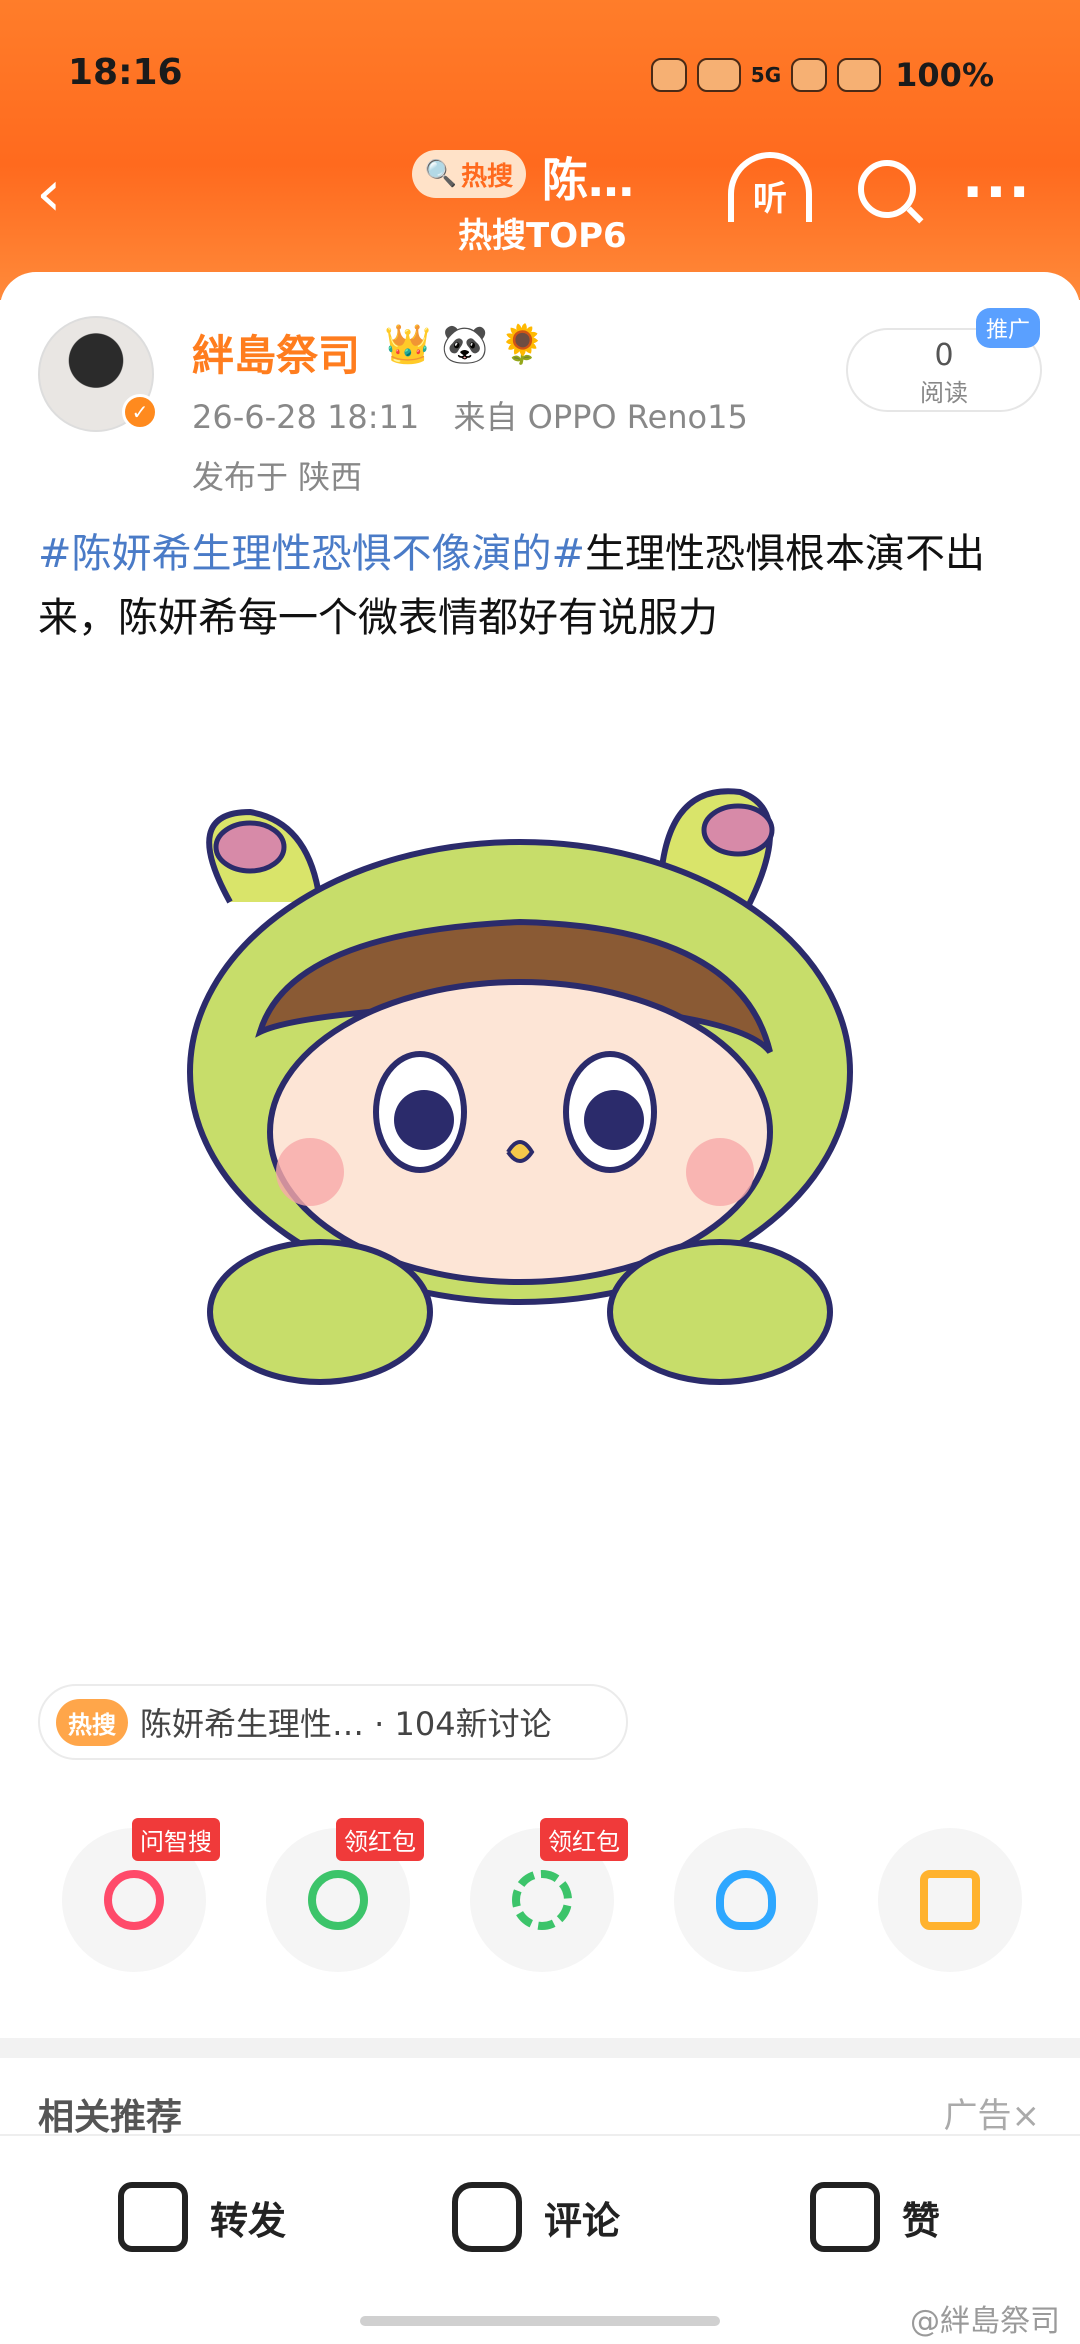 The width and height of the screenshot is (1080, 2344). Describe the element at coordinates (125, 72) in the screenshot. I see `status-time: 18:16` at that location.